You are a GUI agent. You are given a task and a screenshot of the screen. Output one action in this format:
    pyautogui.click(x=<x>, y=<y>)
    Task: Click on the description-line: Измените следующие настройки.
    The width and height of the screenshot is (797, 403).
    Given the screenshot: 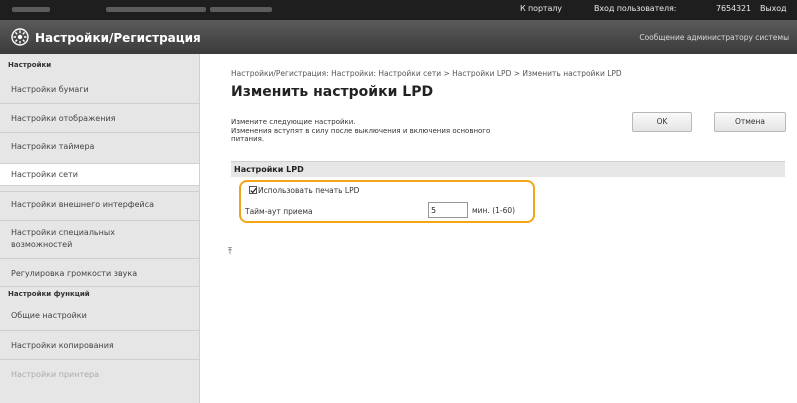 What is the action you would take?
    pyautogui.click(x=293, y=122)
    